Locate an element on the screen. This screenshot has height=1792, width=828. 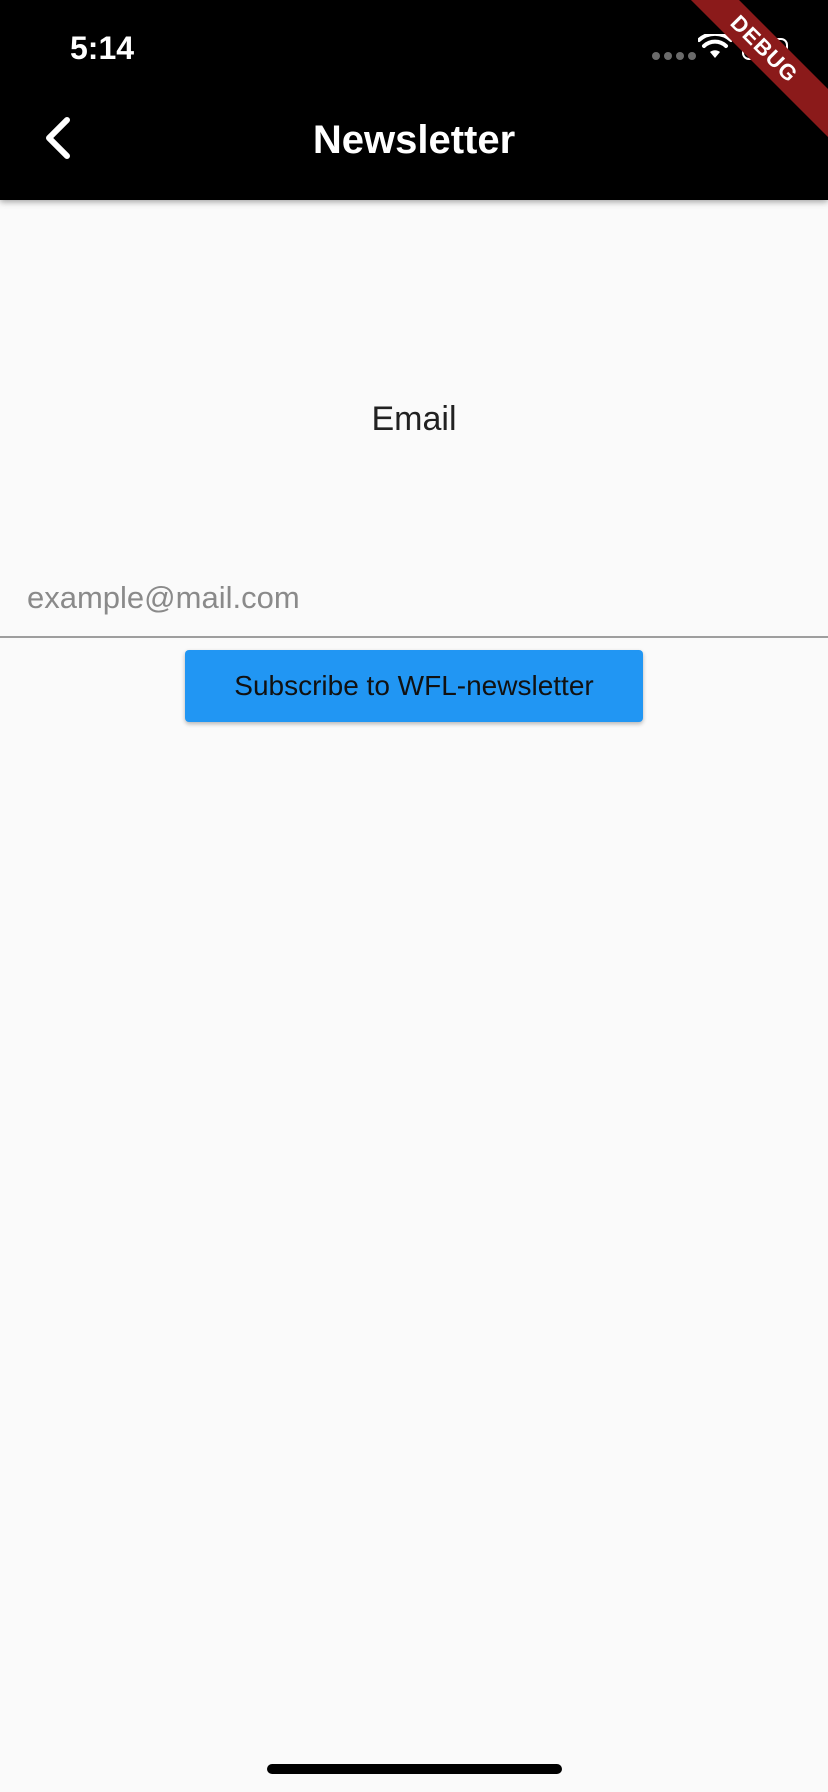
email-label: Email is located at coordinates (414, 419).